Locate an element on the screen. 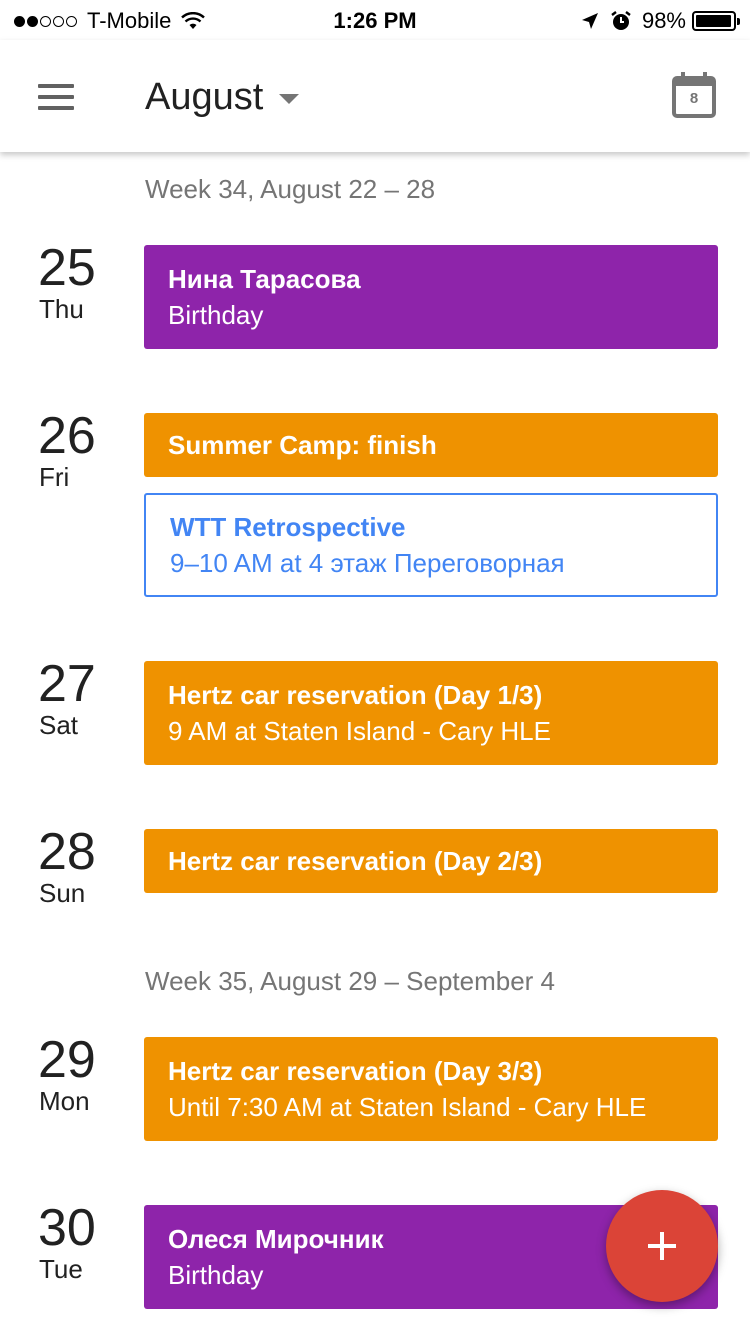  event-title: Summer Camp: finish is located at coordinates (302, 445).